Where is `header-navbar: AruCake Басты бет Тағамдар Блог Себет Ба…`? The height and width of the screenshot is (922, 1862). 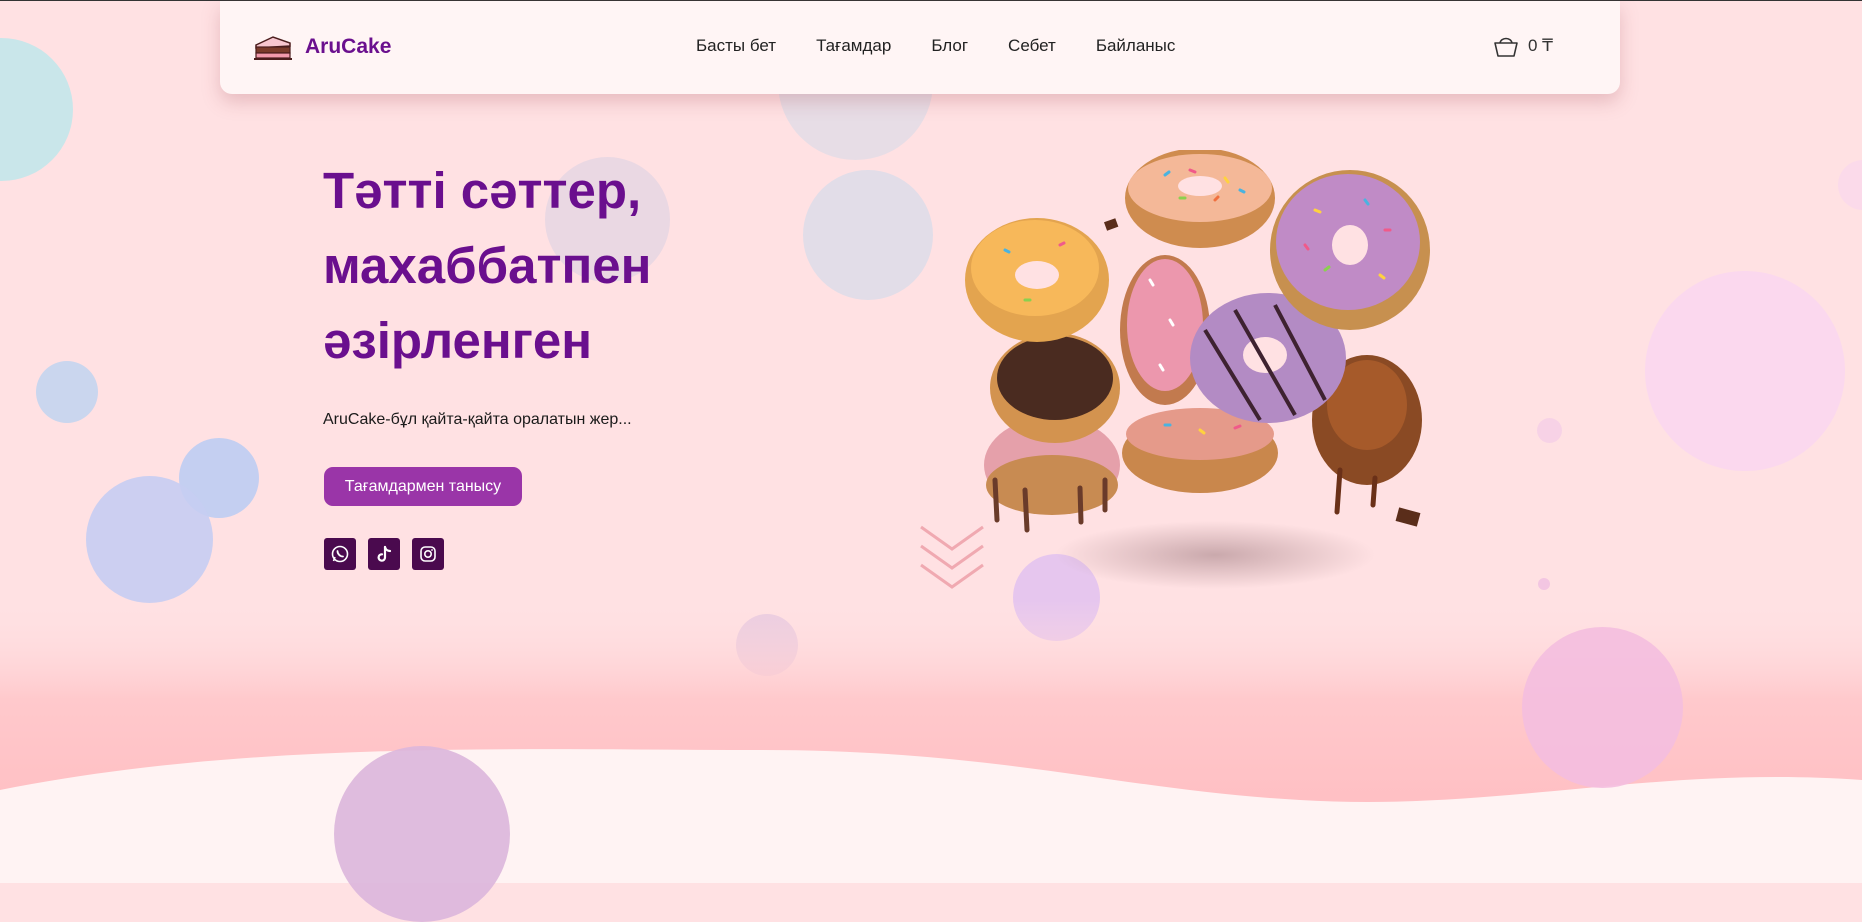
header-navbar: AruCake Басты бет Тағамдар Блог Себет Ба… is located at coordinates (920, 47).